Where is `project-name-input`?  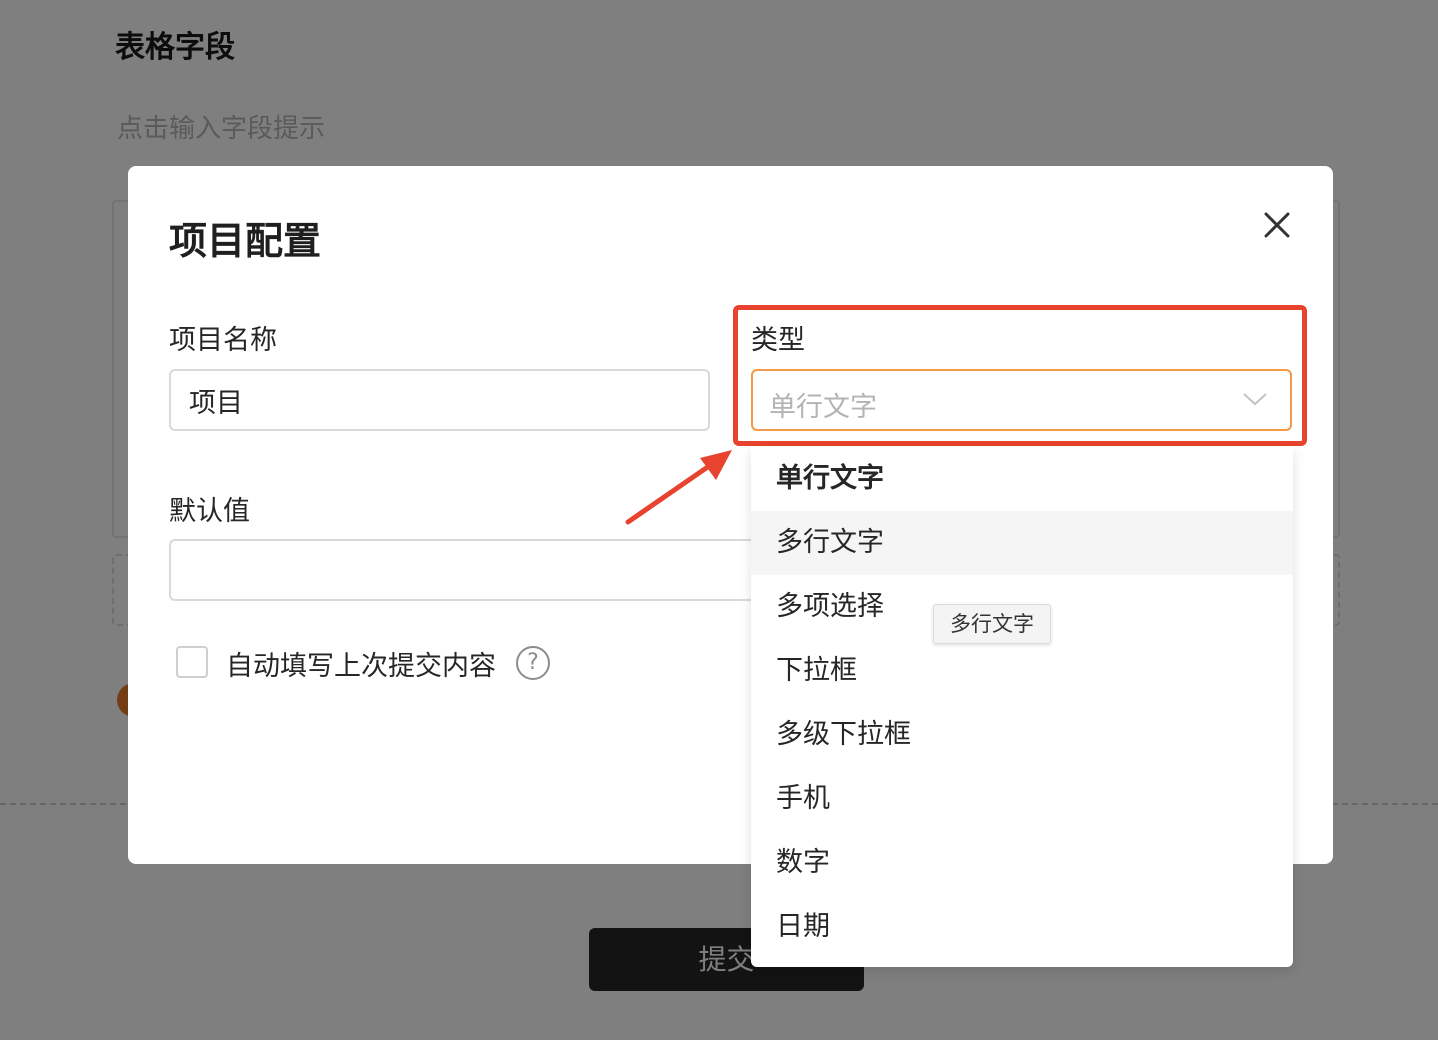 project-name-input is located at coordinates (439, 400).